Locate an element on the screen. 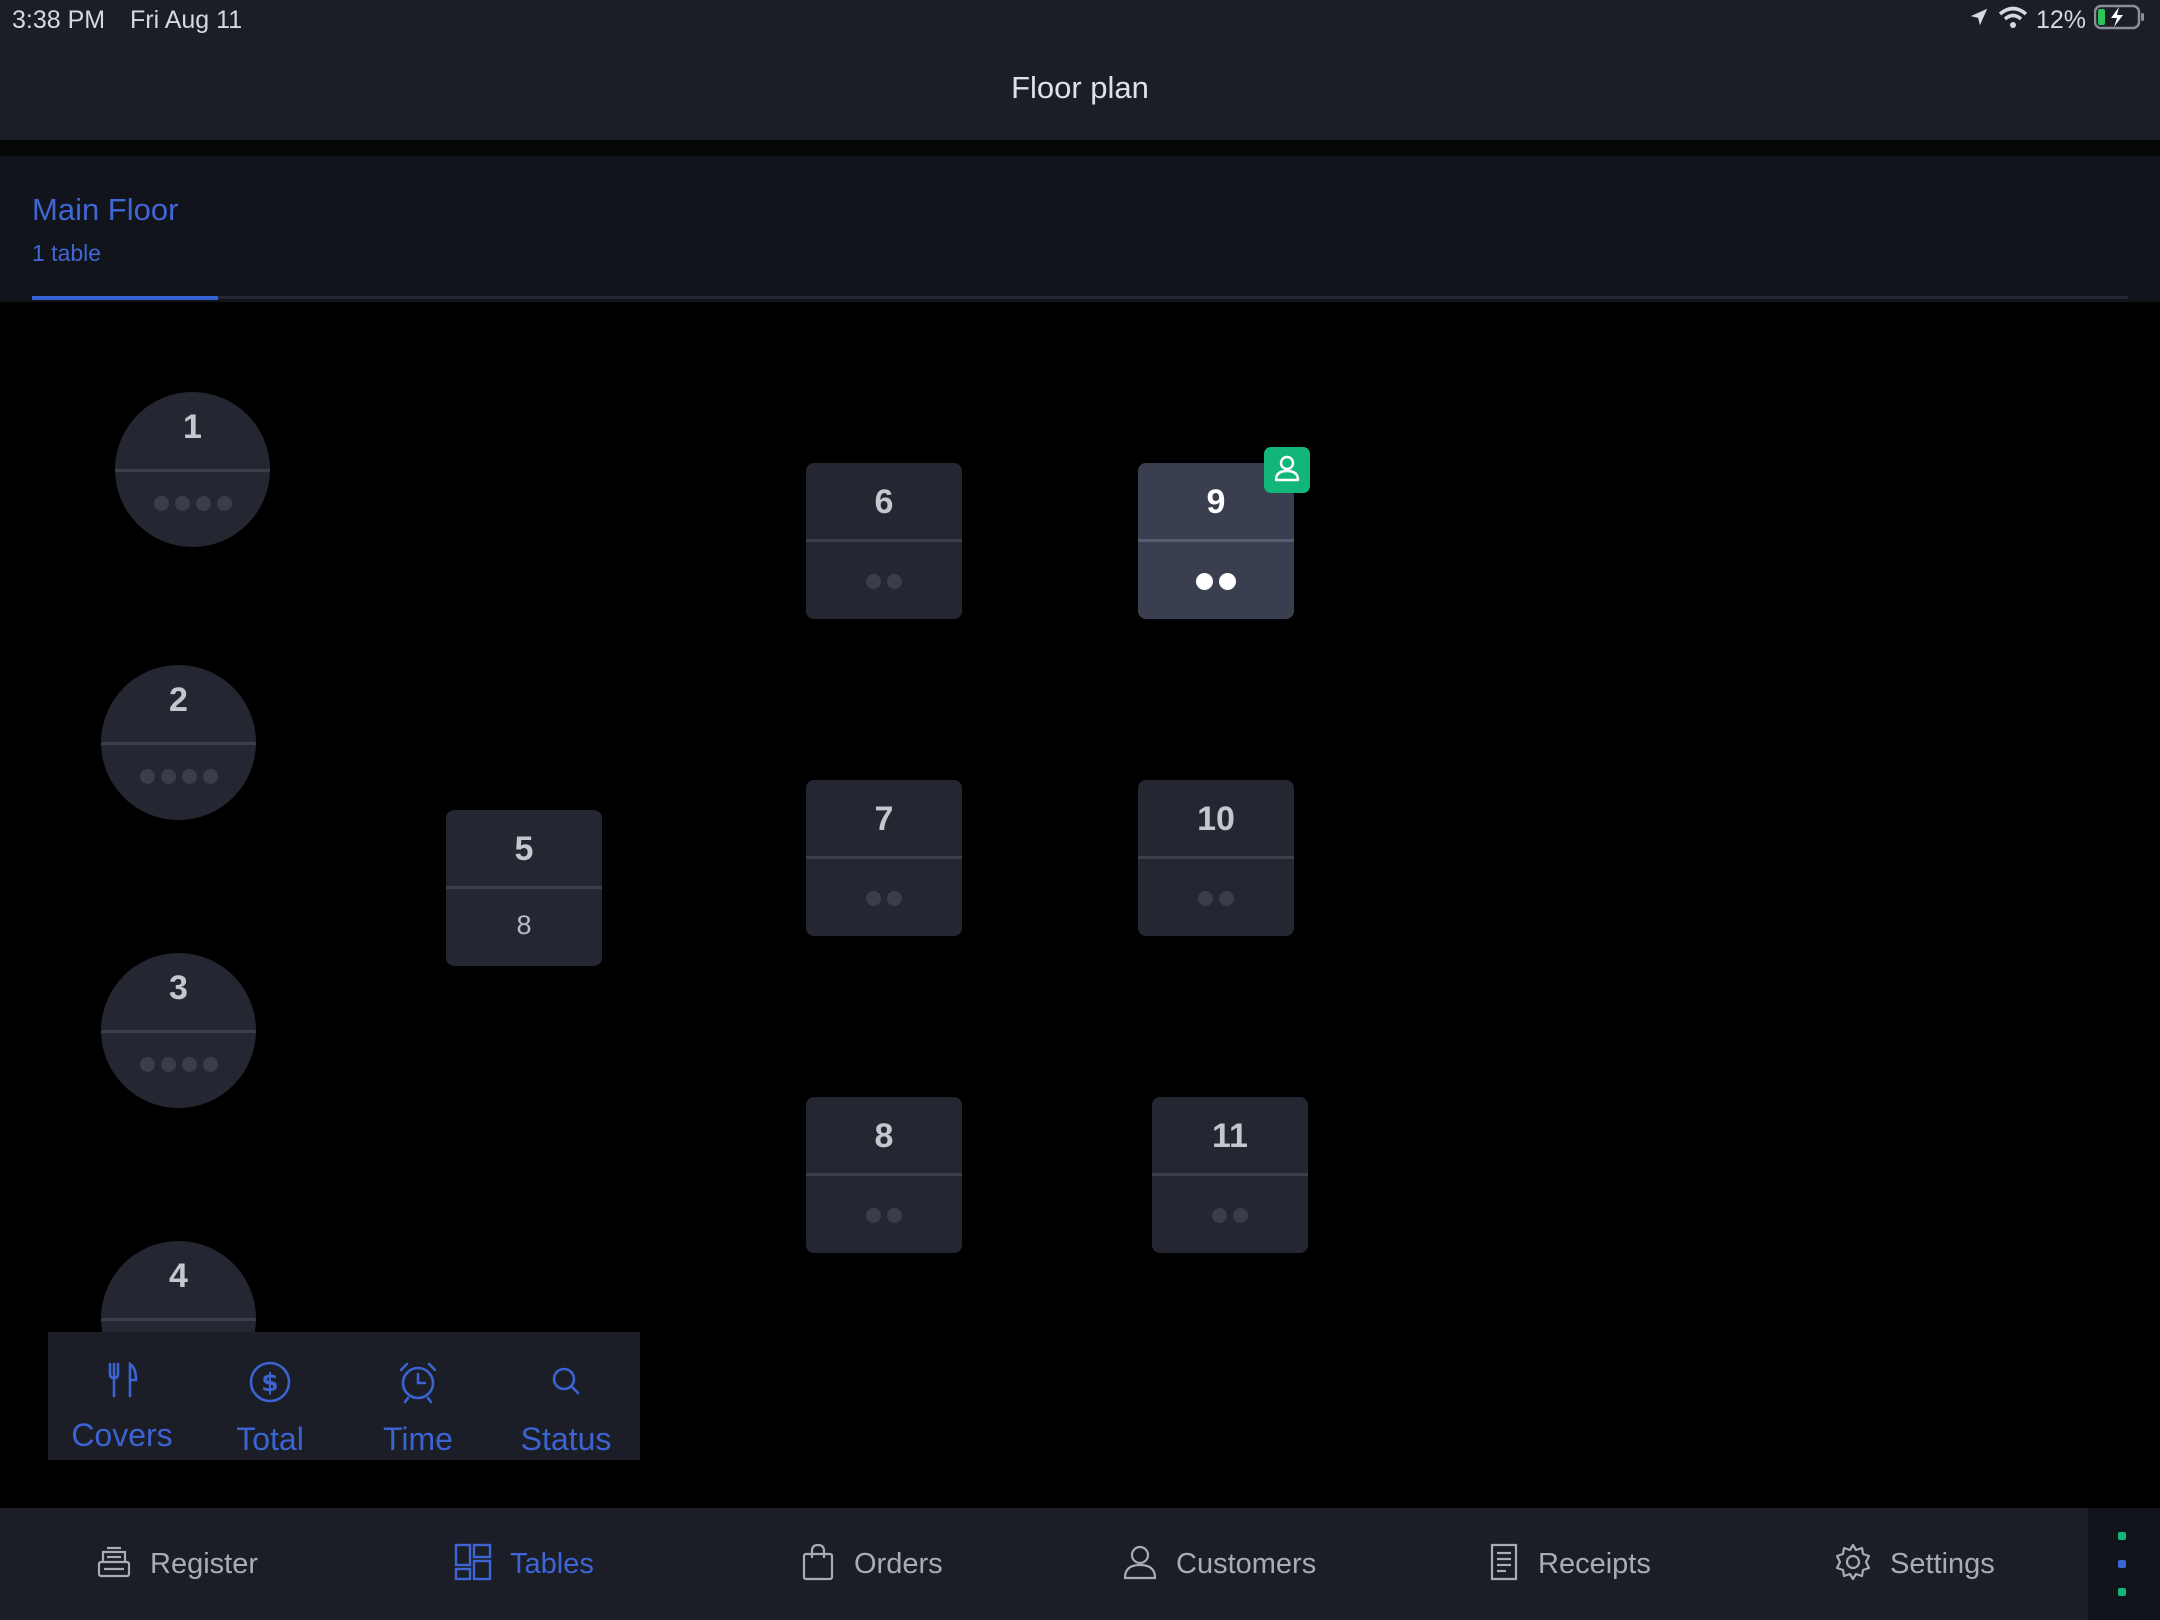  tab-receipts-label: Receipts is located at coordinates (1594, 1563).